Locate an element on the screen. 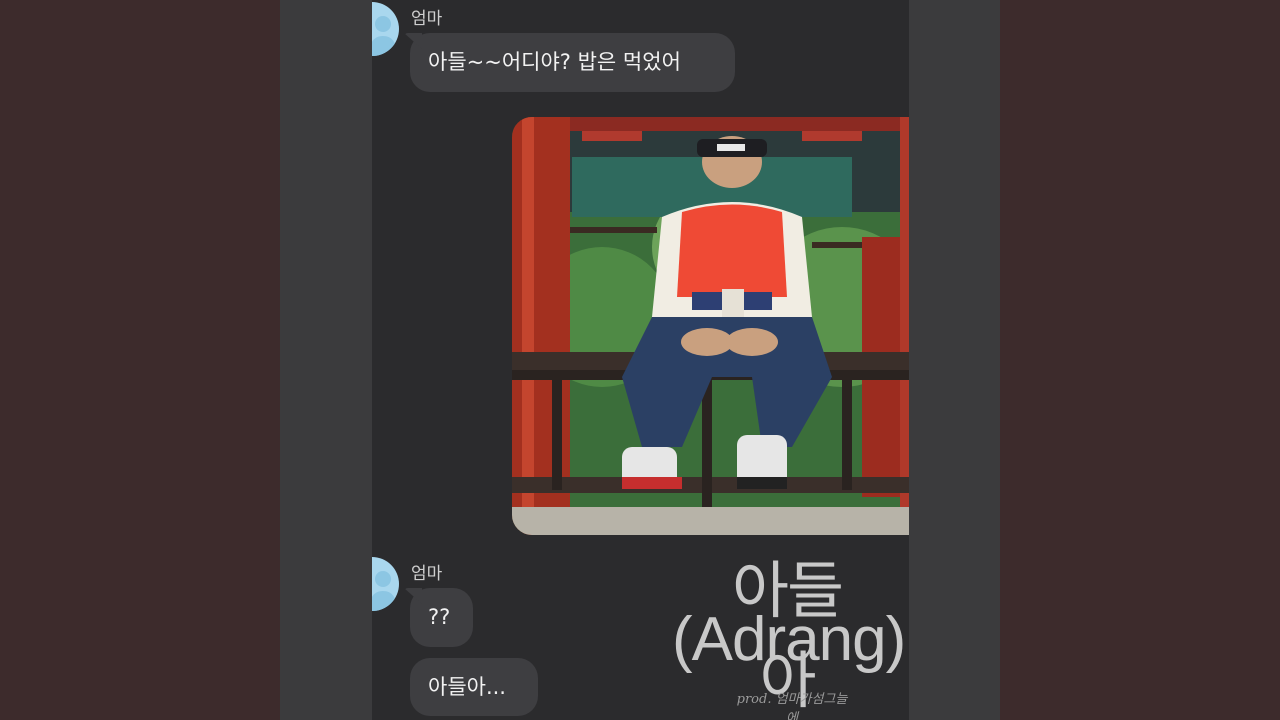 The height and width of the screenshot is (720, 1280). message-bubble: 아들~~어디야? 밥은 먹었어 is located at coordinates (572, 62).